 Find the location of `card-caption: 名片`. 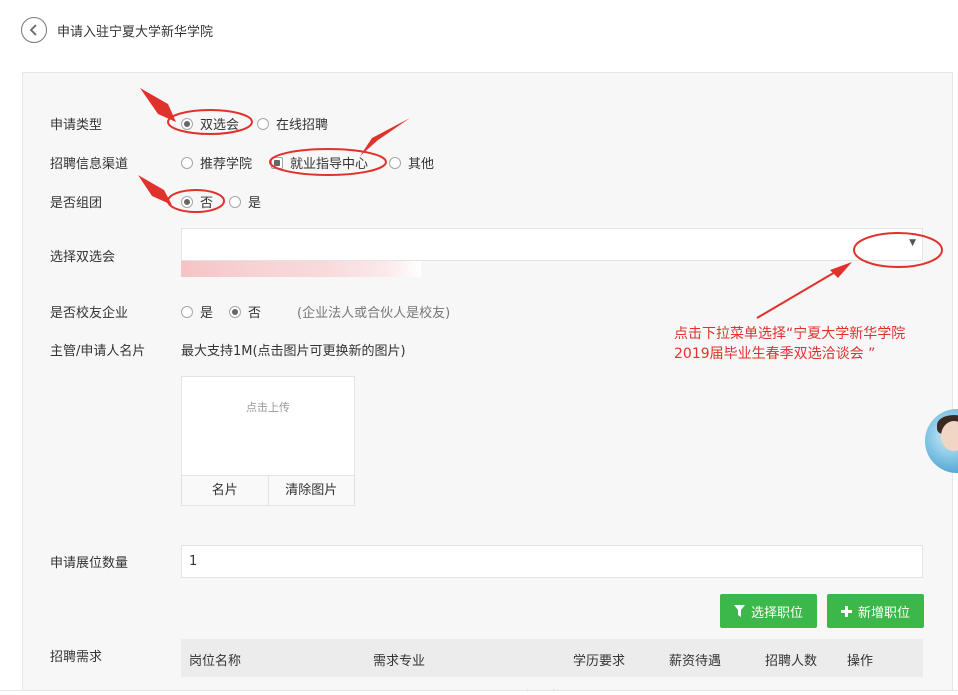

card-caption: 名片 is located at coordinates (224, 490).